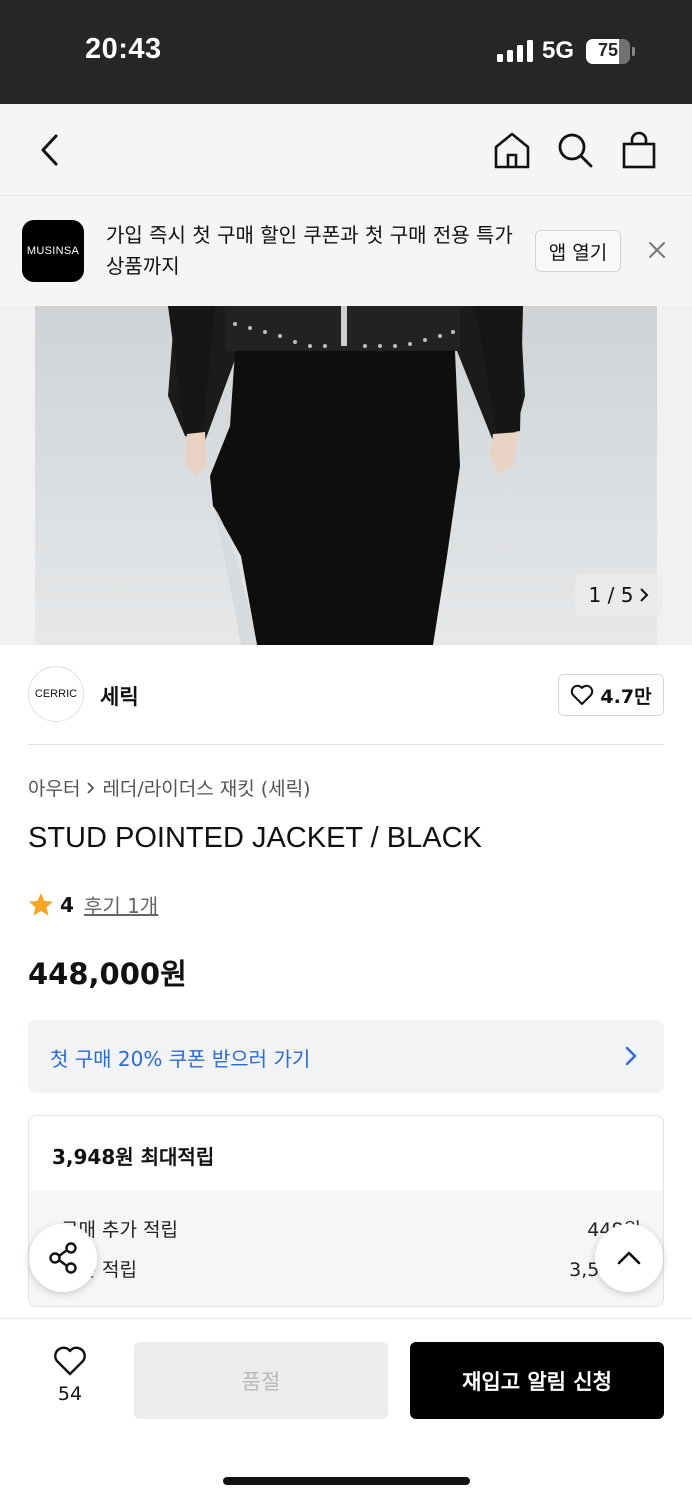  Describe the element at coordinates (346, 52) in the screenshot. I see `status-bar: 20:43 5G 75` at that location.